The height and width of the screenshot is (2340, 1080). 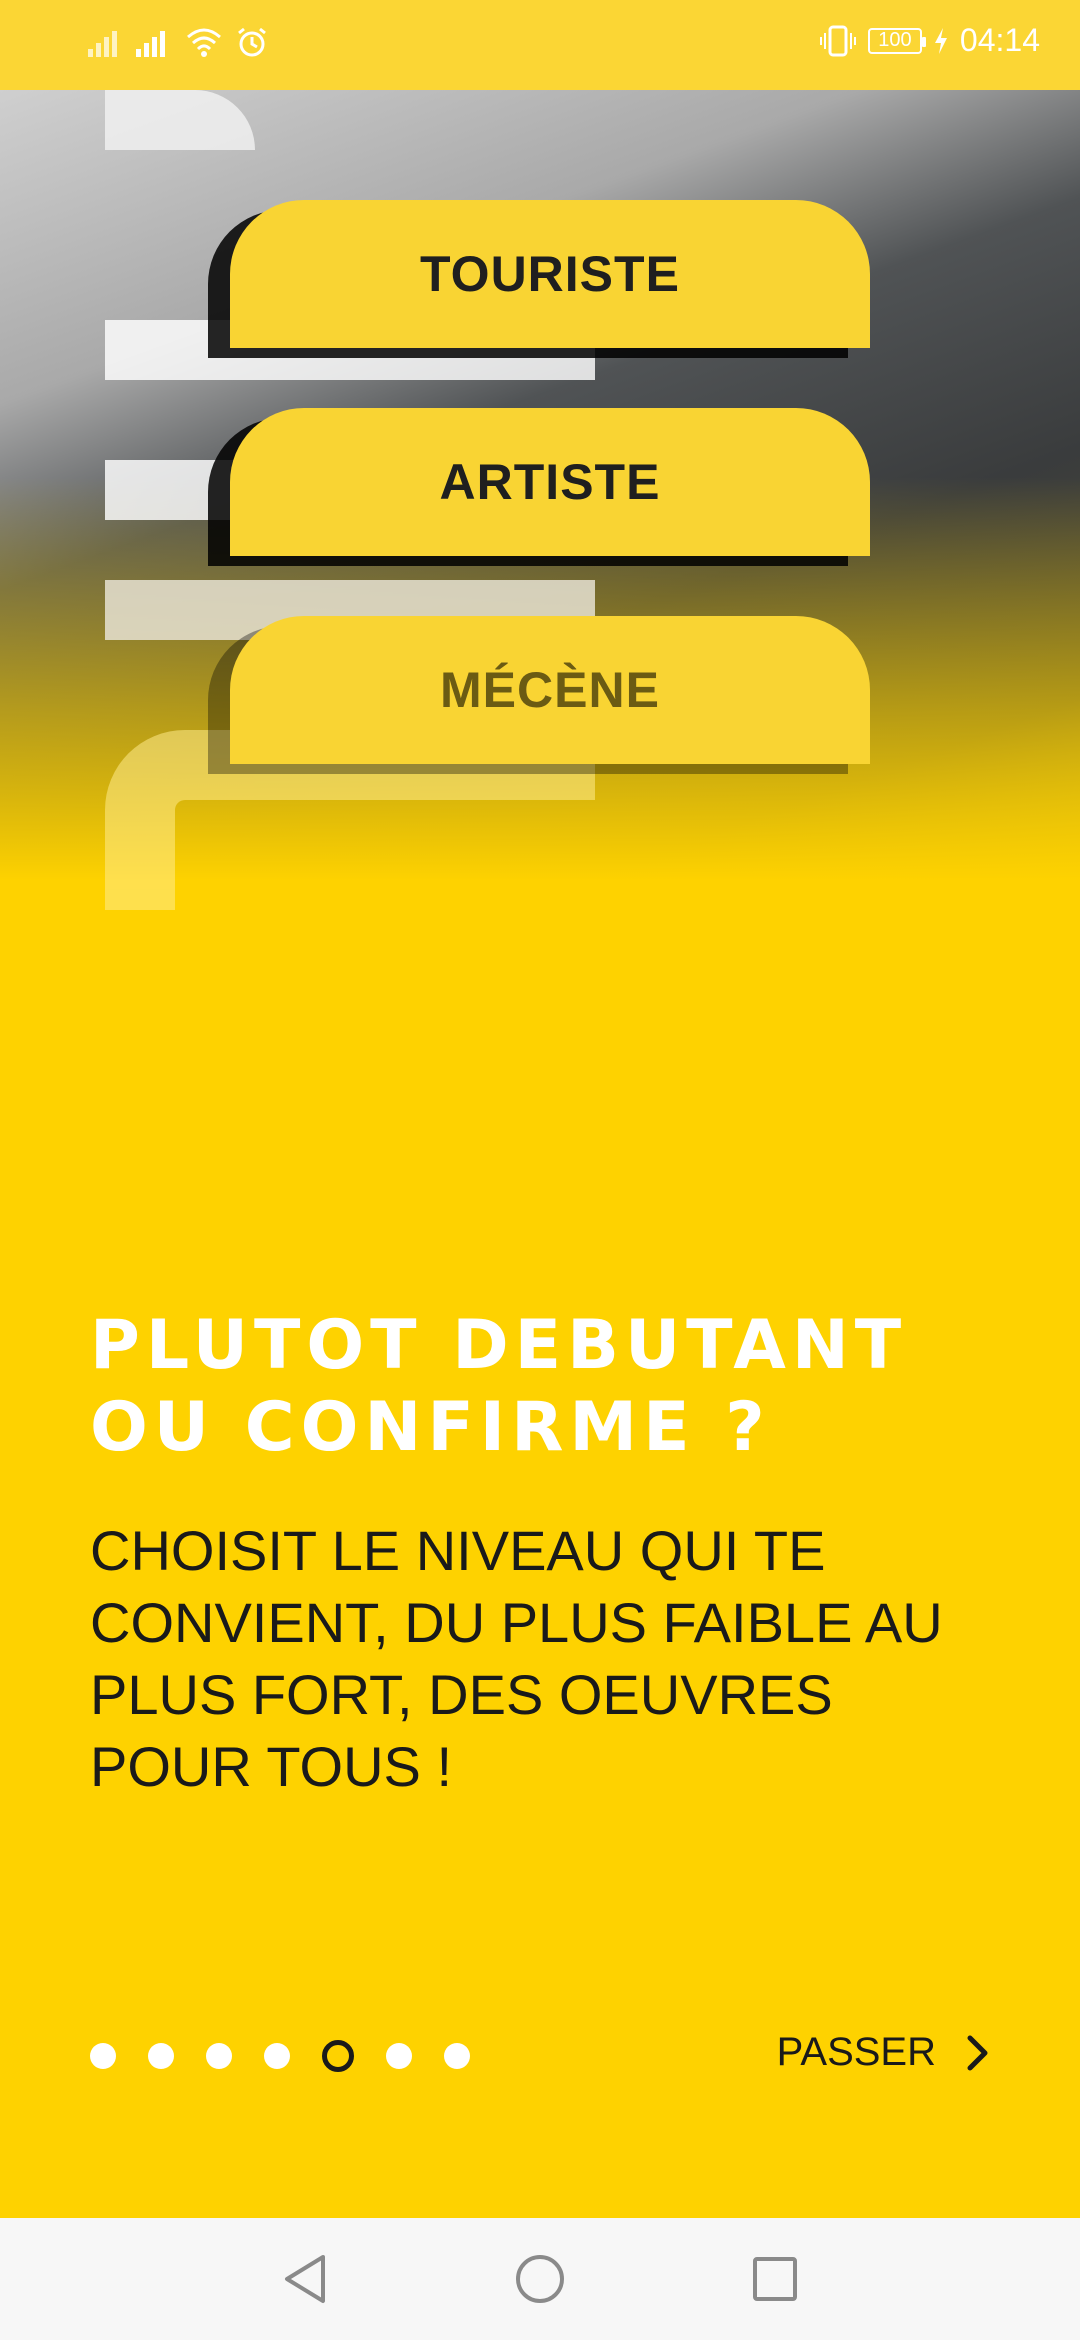 I want to click on skip-button-label: PASSER, so click(x=856, y=2052).